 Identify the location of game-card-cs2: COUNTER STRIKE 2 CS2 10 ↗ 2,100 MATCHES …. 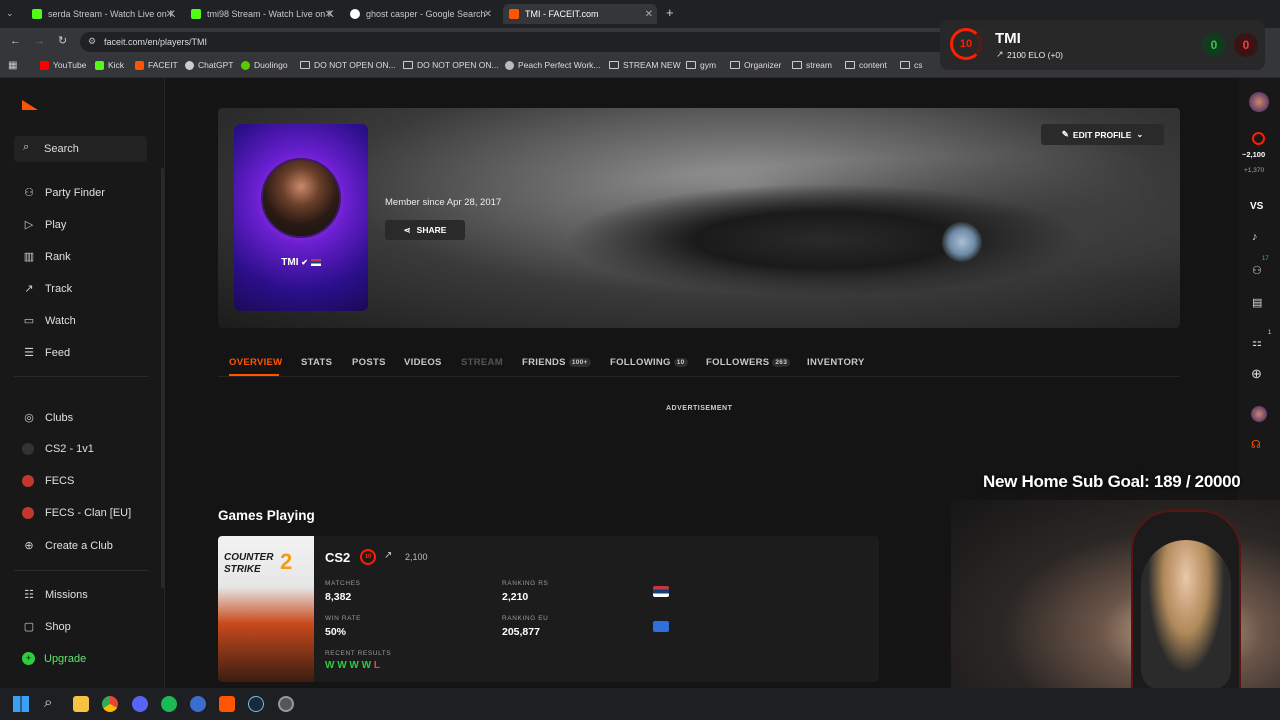
(548, 609).